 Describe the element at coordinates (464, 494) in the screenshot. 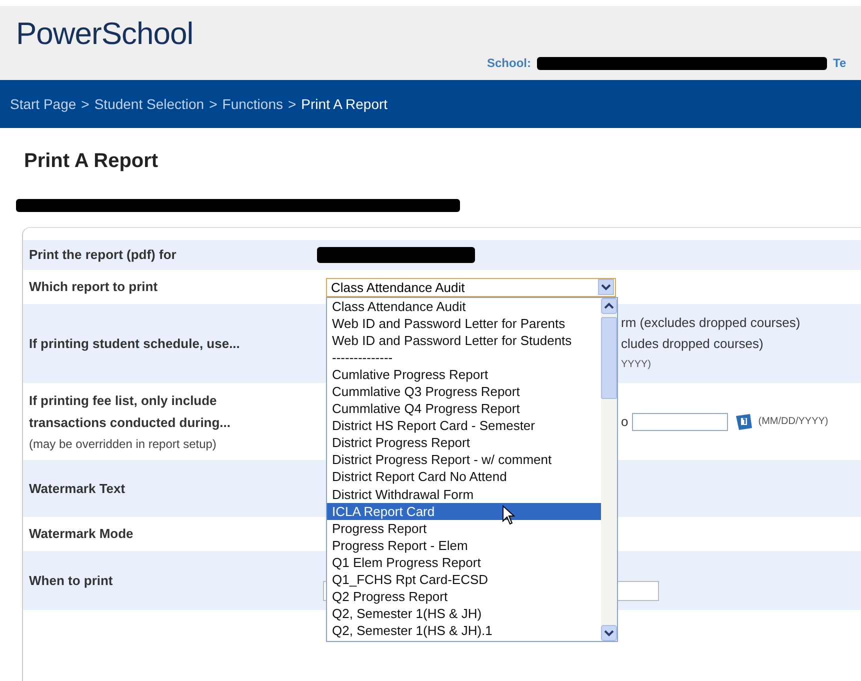

I see `dropdown-option: District Withdrawal Form` at that location.